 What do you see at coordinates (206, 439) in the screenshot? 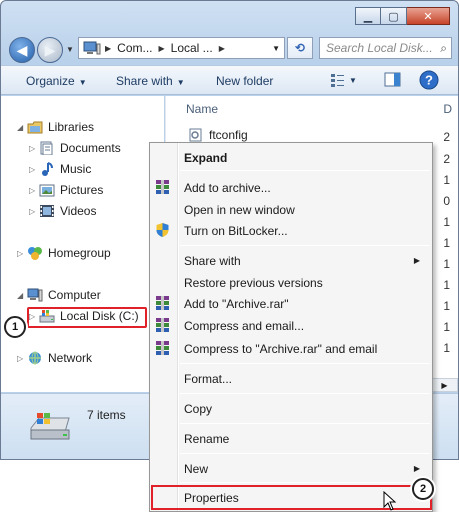
I see `menu-item-rename: Rename` at bounding box center [206, 439].